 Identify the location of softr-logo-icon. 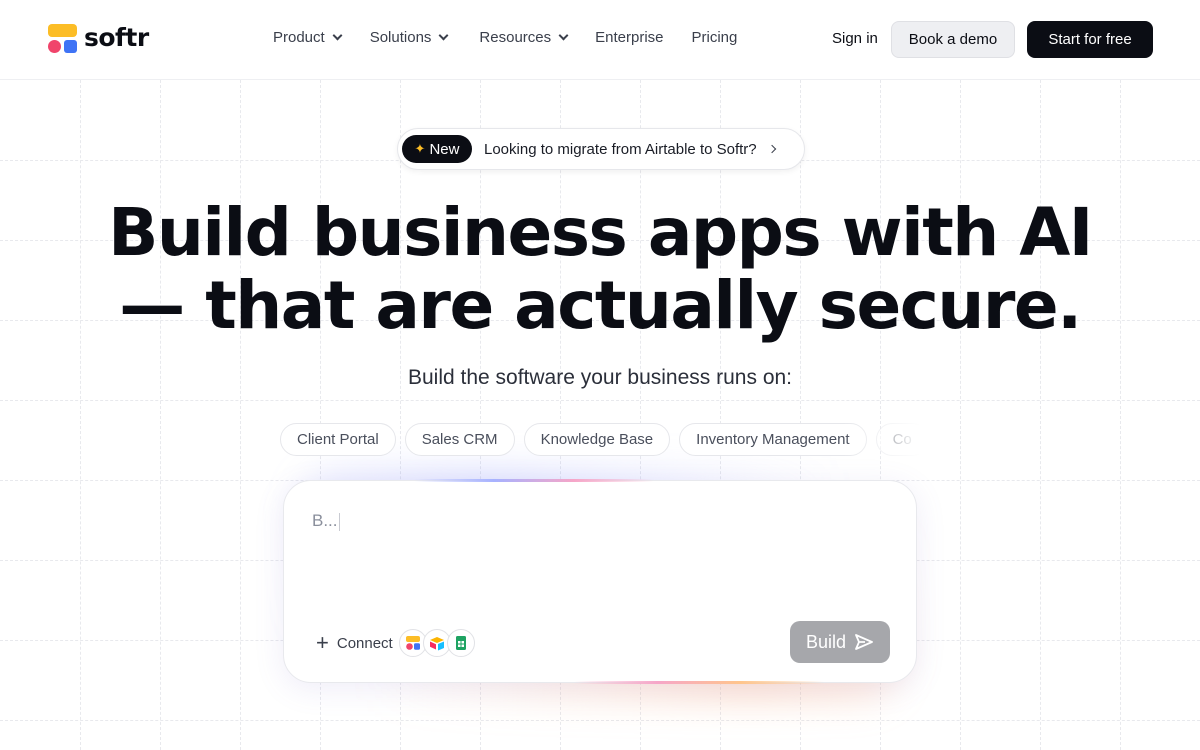
(62, 38).